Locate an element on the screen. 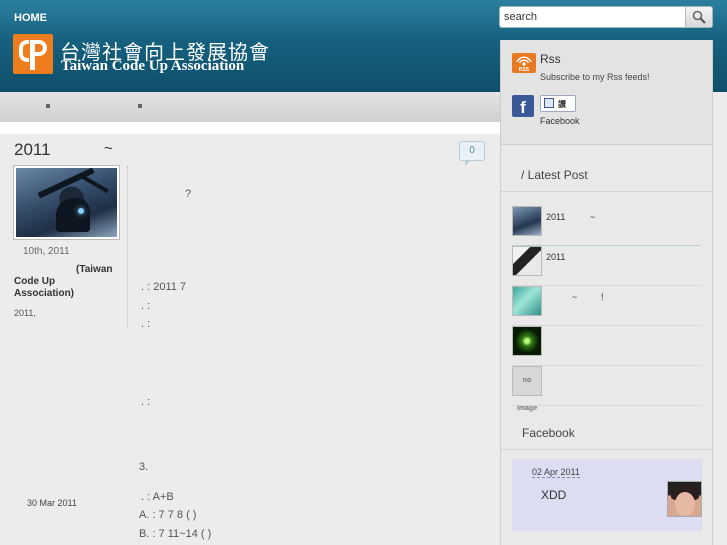  nav-divider is located at coordinates (250, 128).